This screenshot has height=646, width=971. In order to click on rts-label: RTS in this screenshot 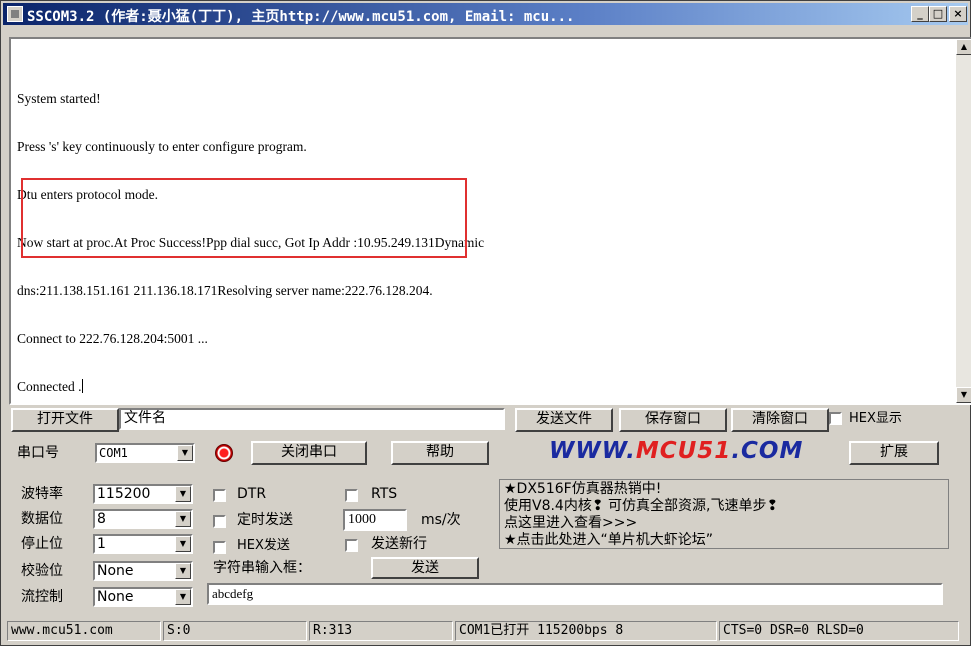, I will do `click(384, 494)`.